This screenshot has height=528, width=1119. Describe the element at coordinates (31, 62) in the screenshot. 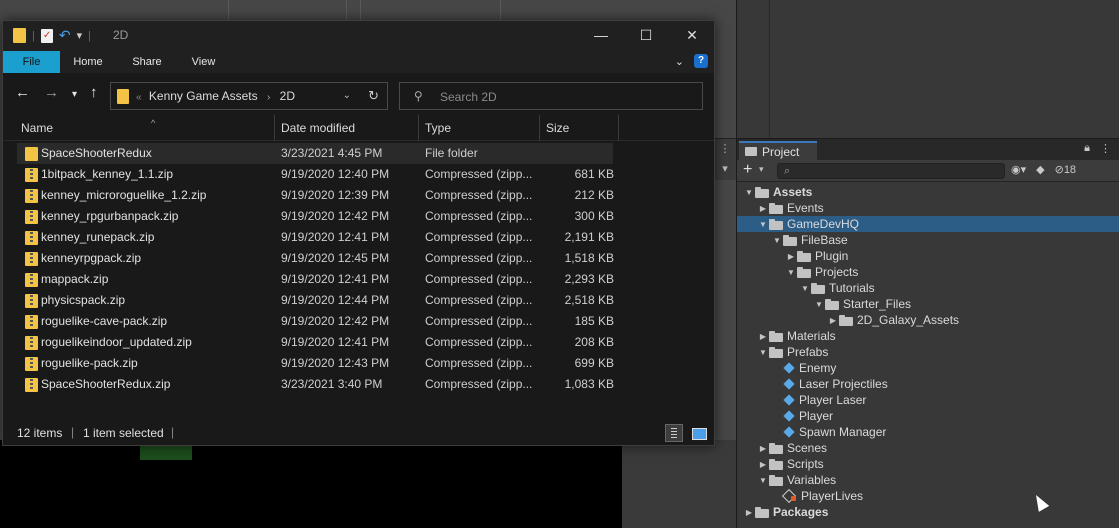

I see `tab-file: File` at that location.